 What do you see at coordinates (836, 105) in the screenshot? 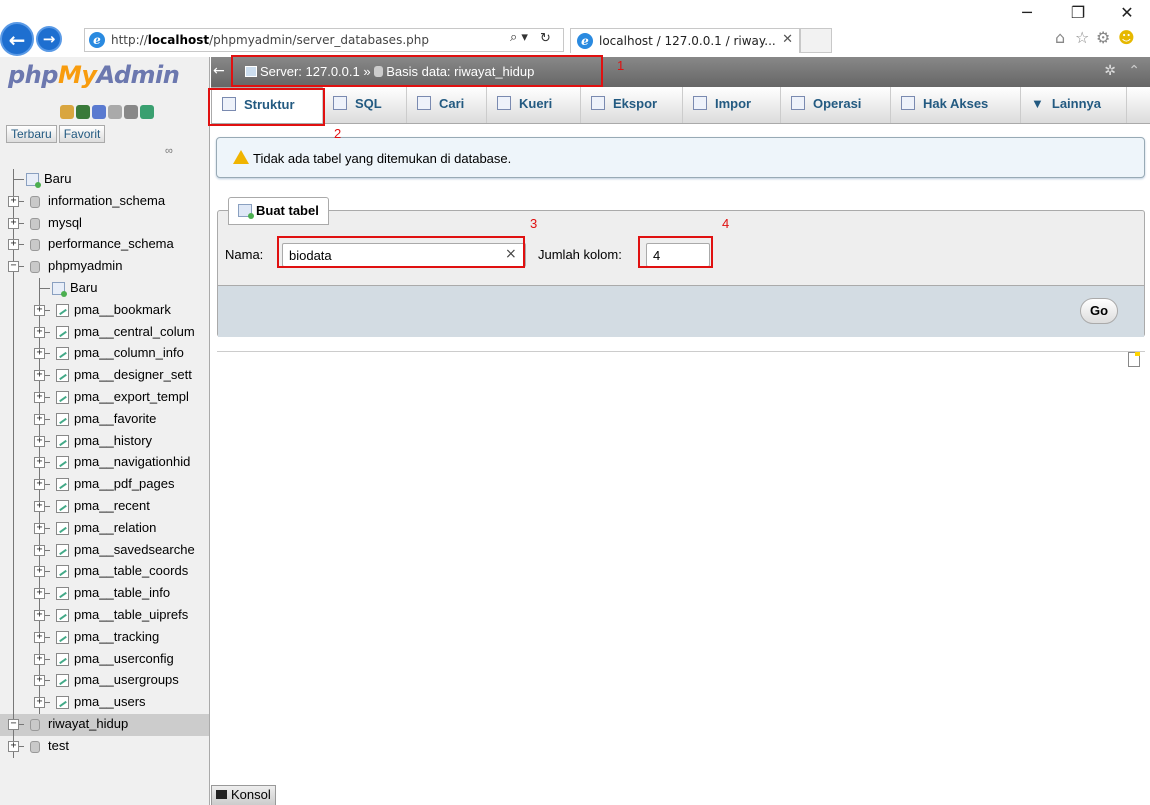
I see `tab-operasi: Operasi` at bounding box center [836, 105].